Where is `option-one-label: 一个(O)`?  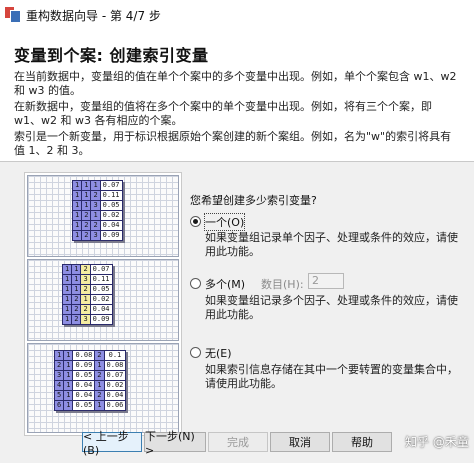 option-one-label: 一个(O) is located at coordinates (224, 222).